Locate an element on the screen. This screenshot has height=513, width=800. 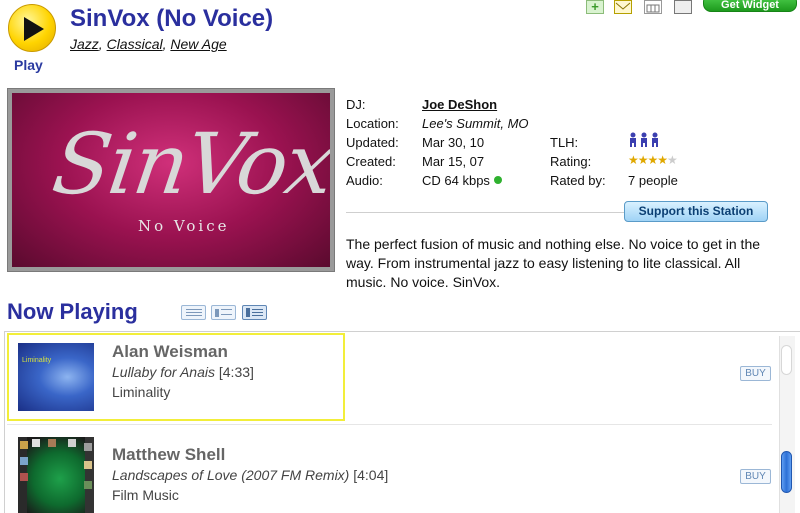
get-widget-button: Get Widget is located at coordinates (750, 6).